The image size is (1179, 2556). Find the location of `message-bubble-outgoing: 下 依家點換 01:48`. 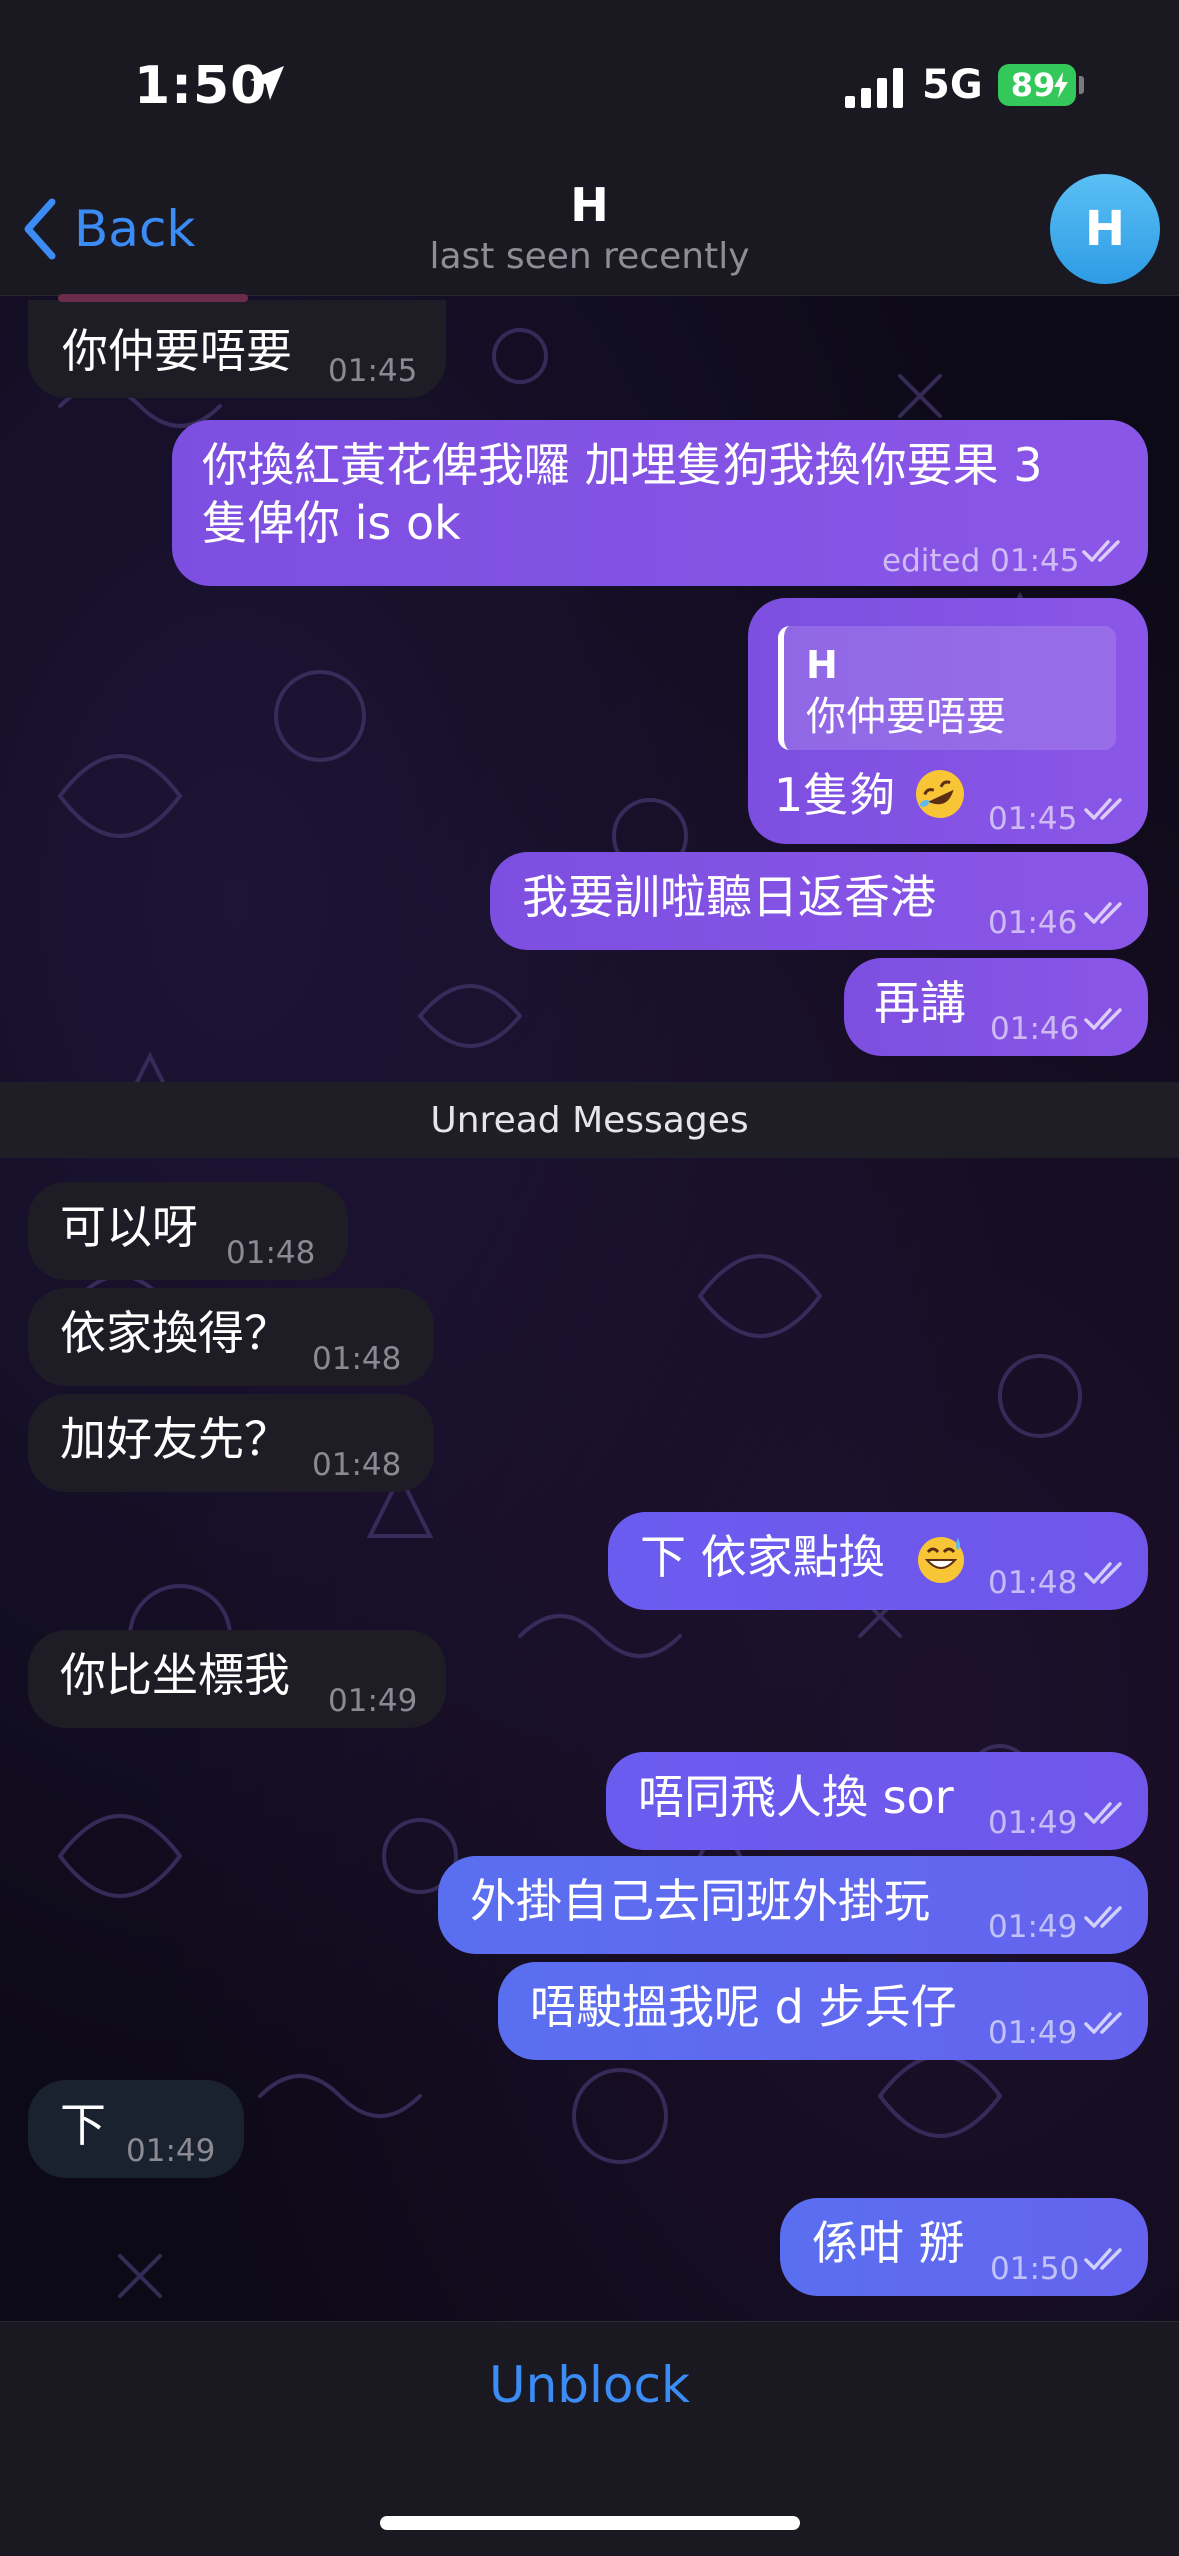

message-bubble-outgoing: 下 依家點換 01:48 is located at coordinates (878, 1561).